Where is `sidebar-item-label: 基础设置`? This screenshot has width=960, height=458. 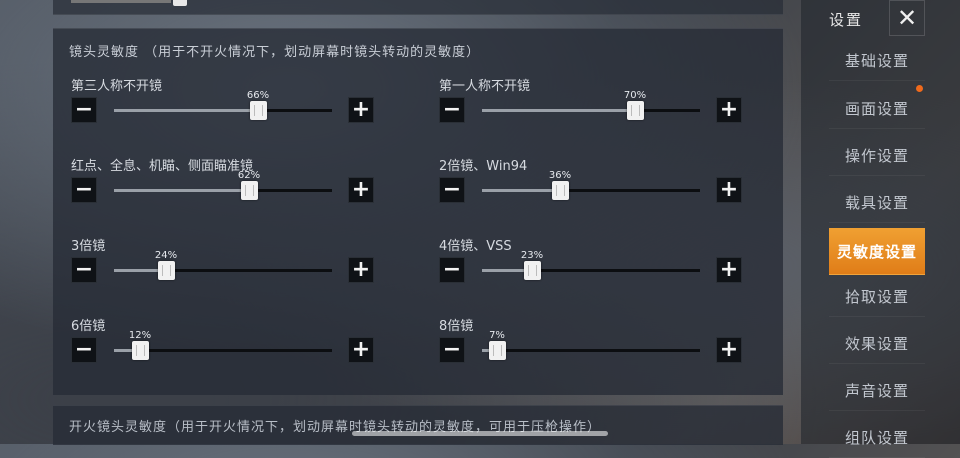
sidebar-item-label: 基础设置 is located at coordinates (876, 60).